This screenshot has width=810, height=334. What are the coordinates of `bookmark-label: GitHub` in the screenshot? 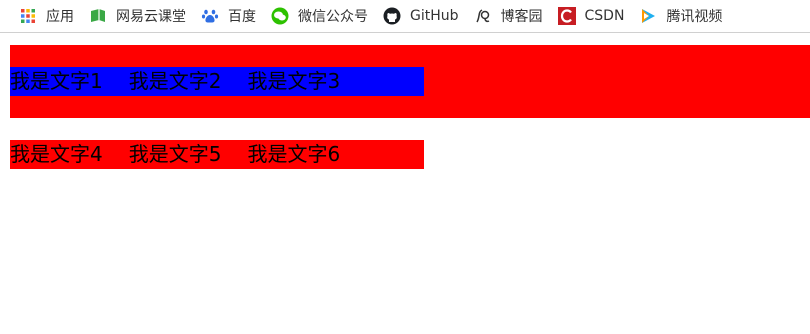 It's located at (434, 16).